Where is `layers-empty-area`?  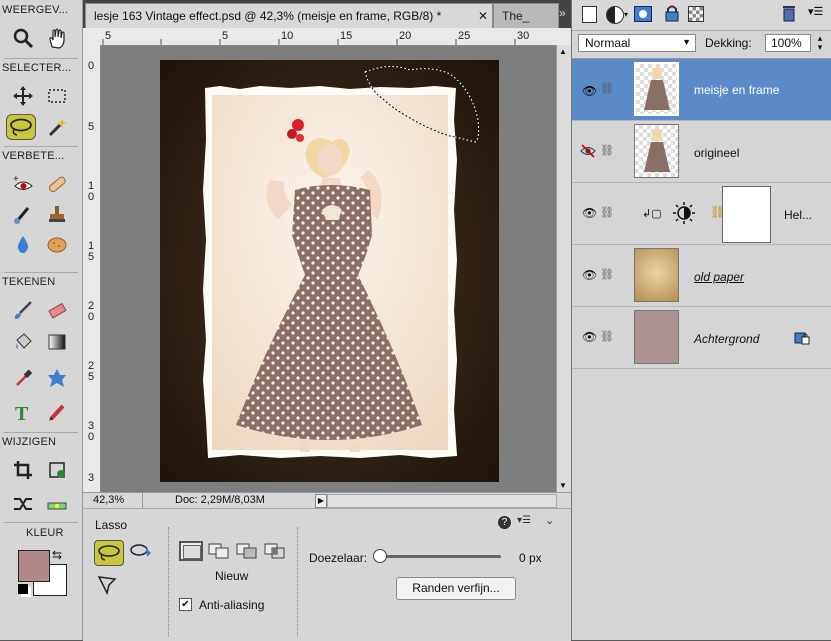 layers-empty-area is located at coordinates (701, 504).